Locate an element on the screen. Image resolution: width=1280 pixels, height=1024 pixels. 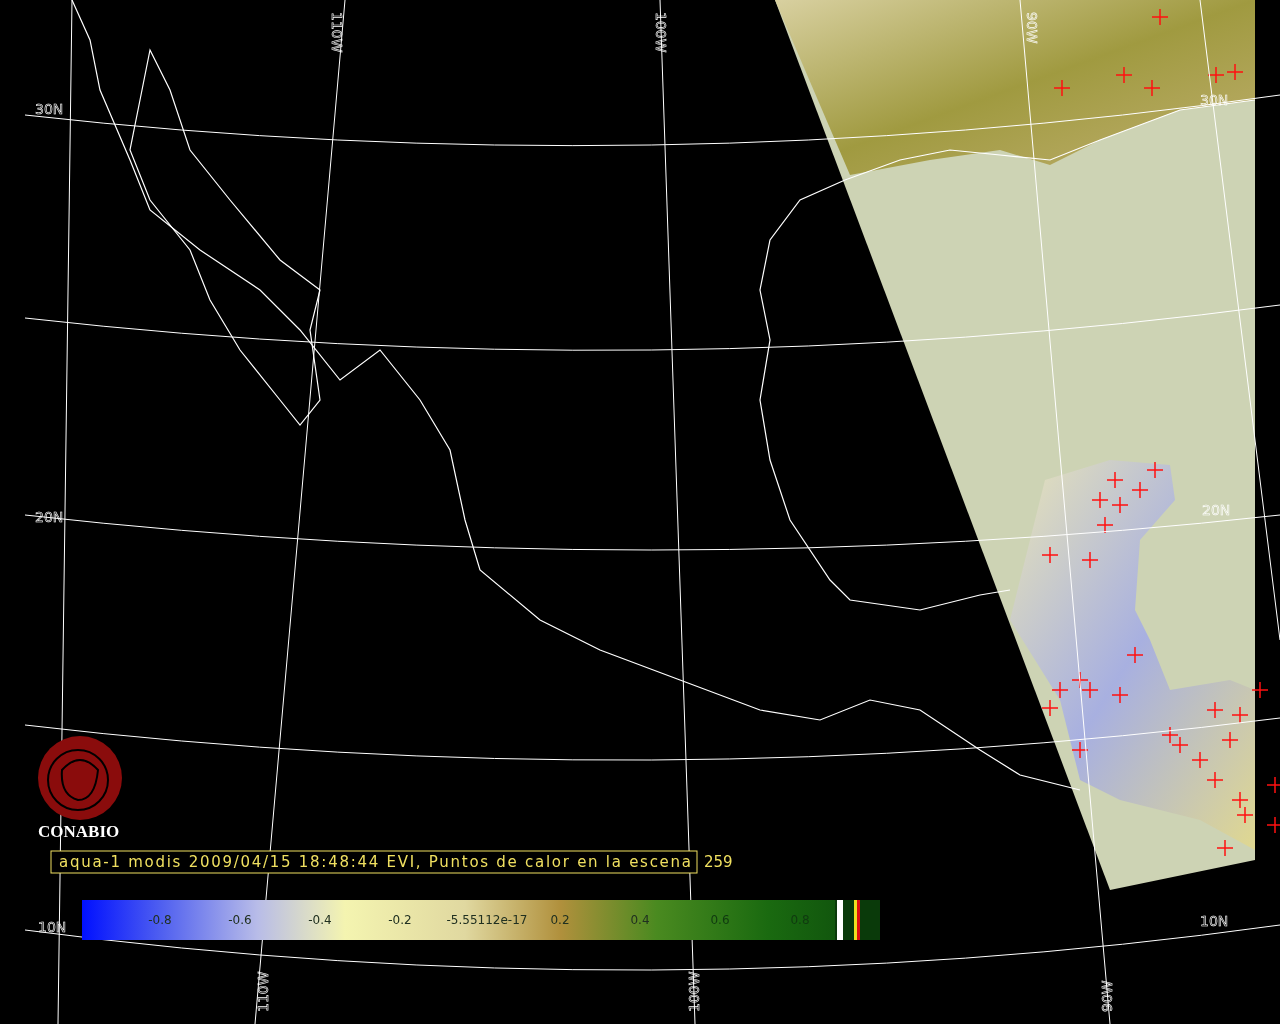
caption-text: aqua-1 modis 2009/04/15 18:48:44 EVI, Puntos de calor en la escena is located at coordinates (374, 862).